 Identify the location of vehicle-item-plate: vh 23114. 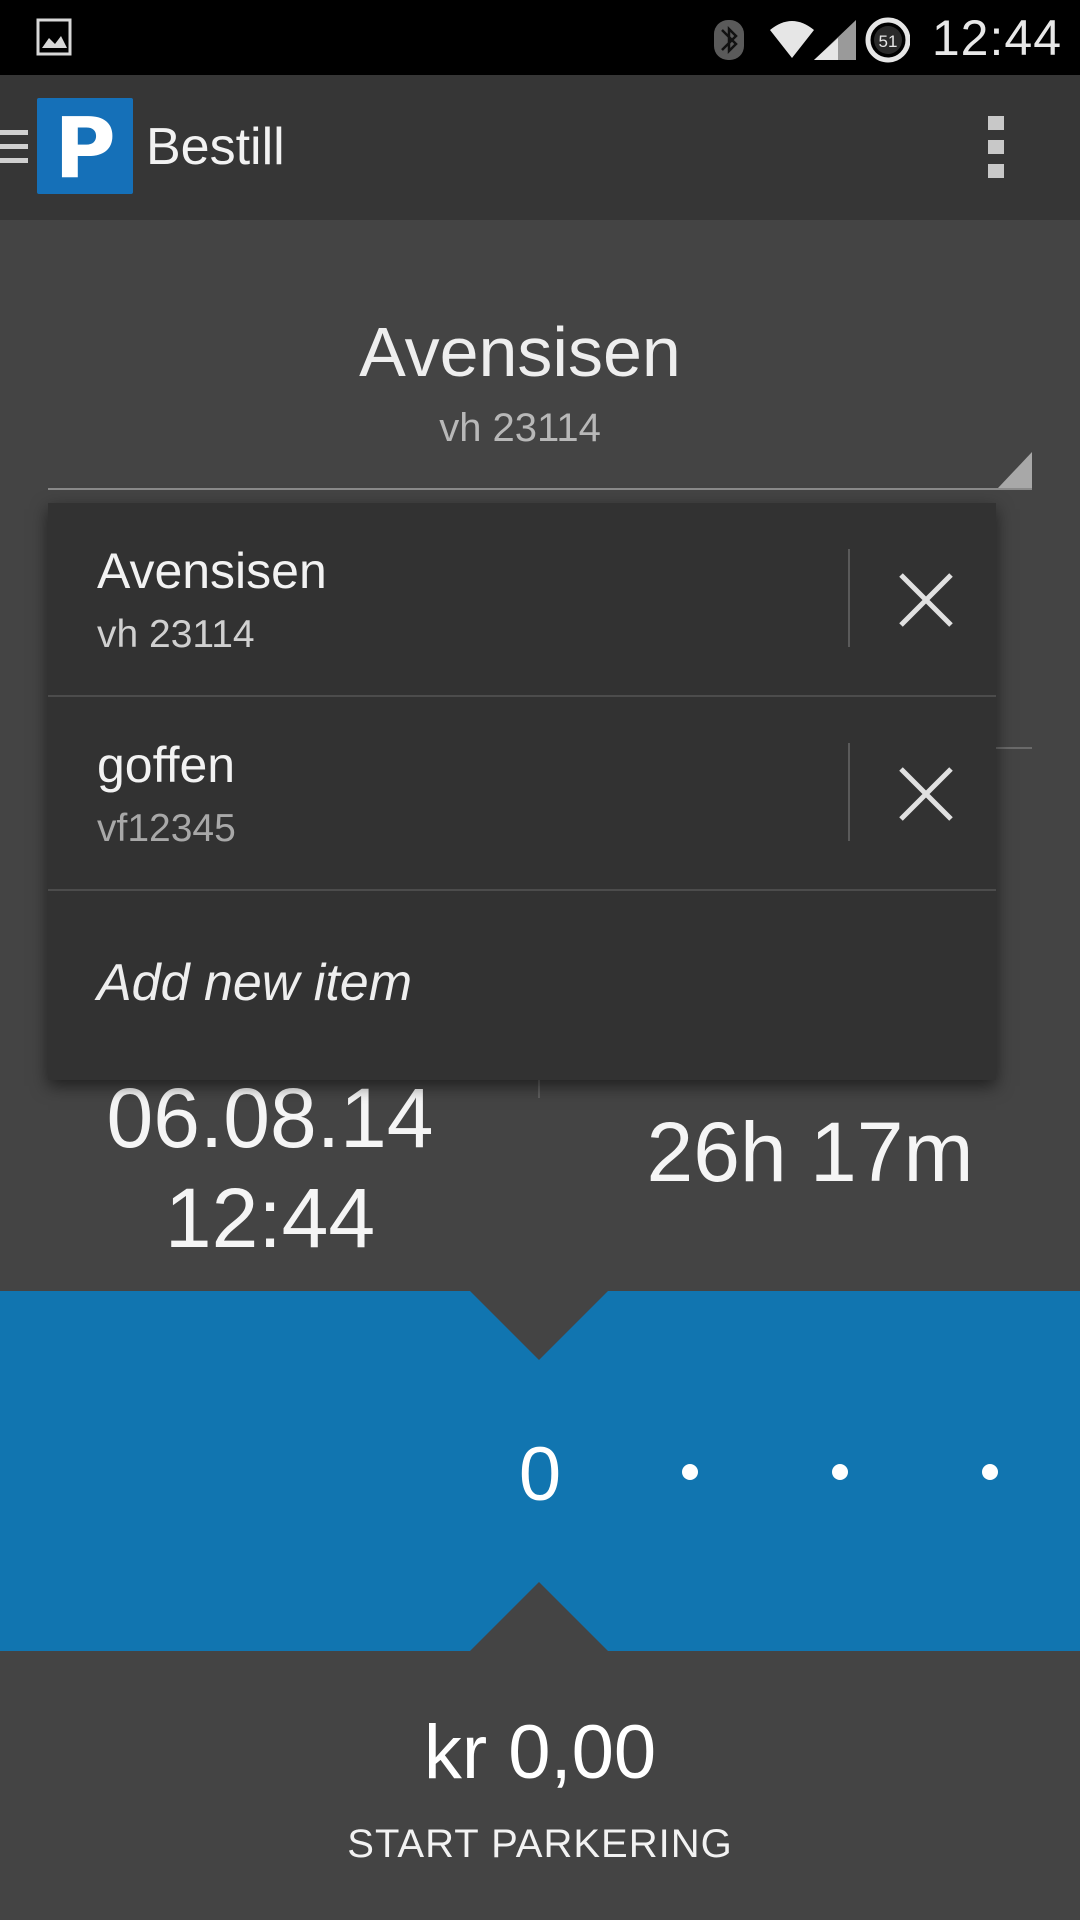
(176, 634).